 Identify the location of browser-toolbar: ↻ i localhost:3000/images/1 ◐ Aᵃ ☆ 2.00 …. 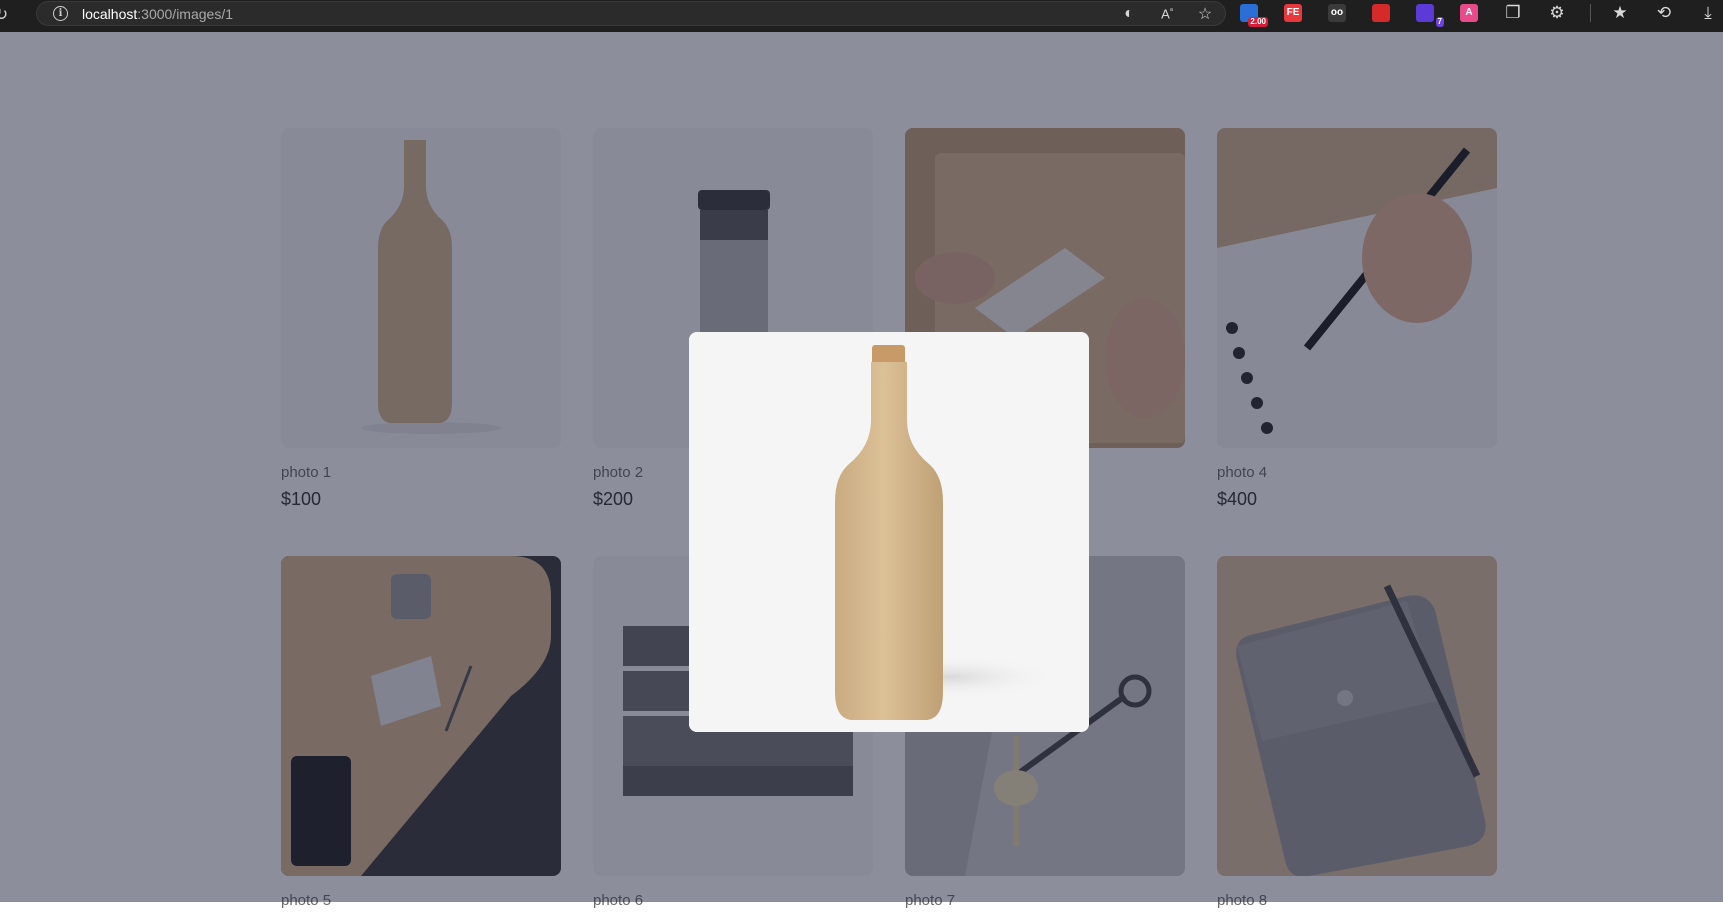
(861, 16).